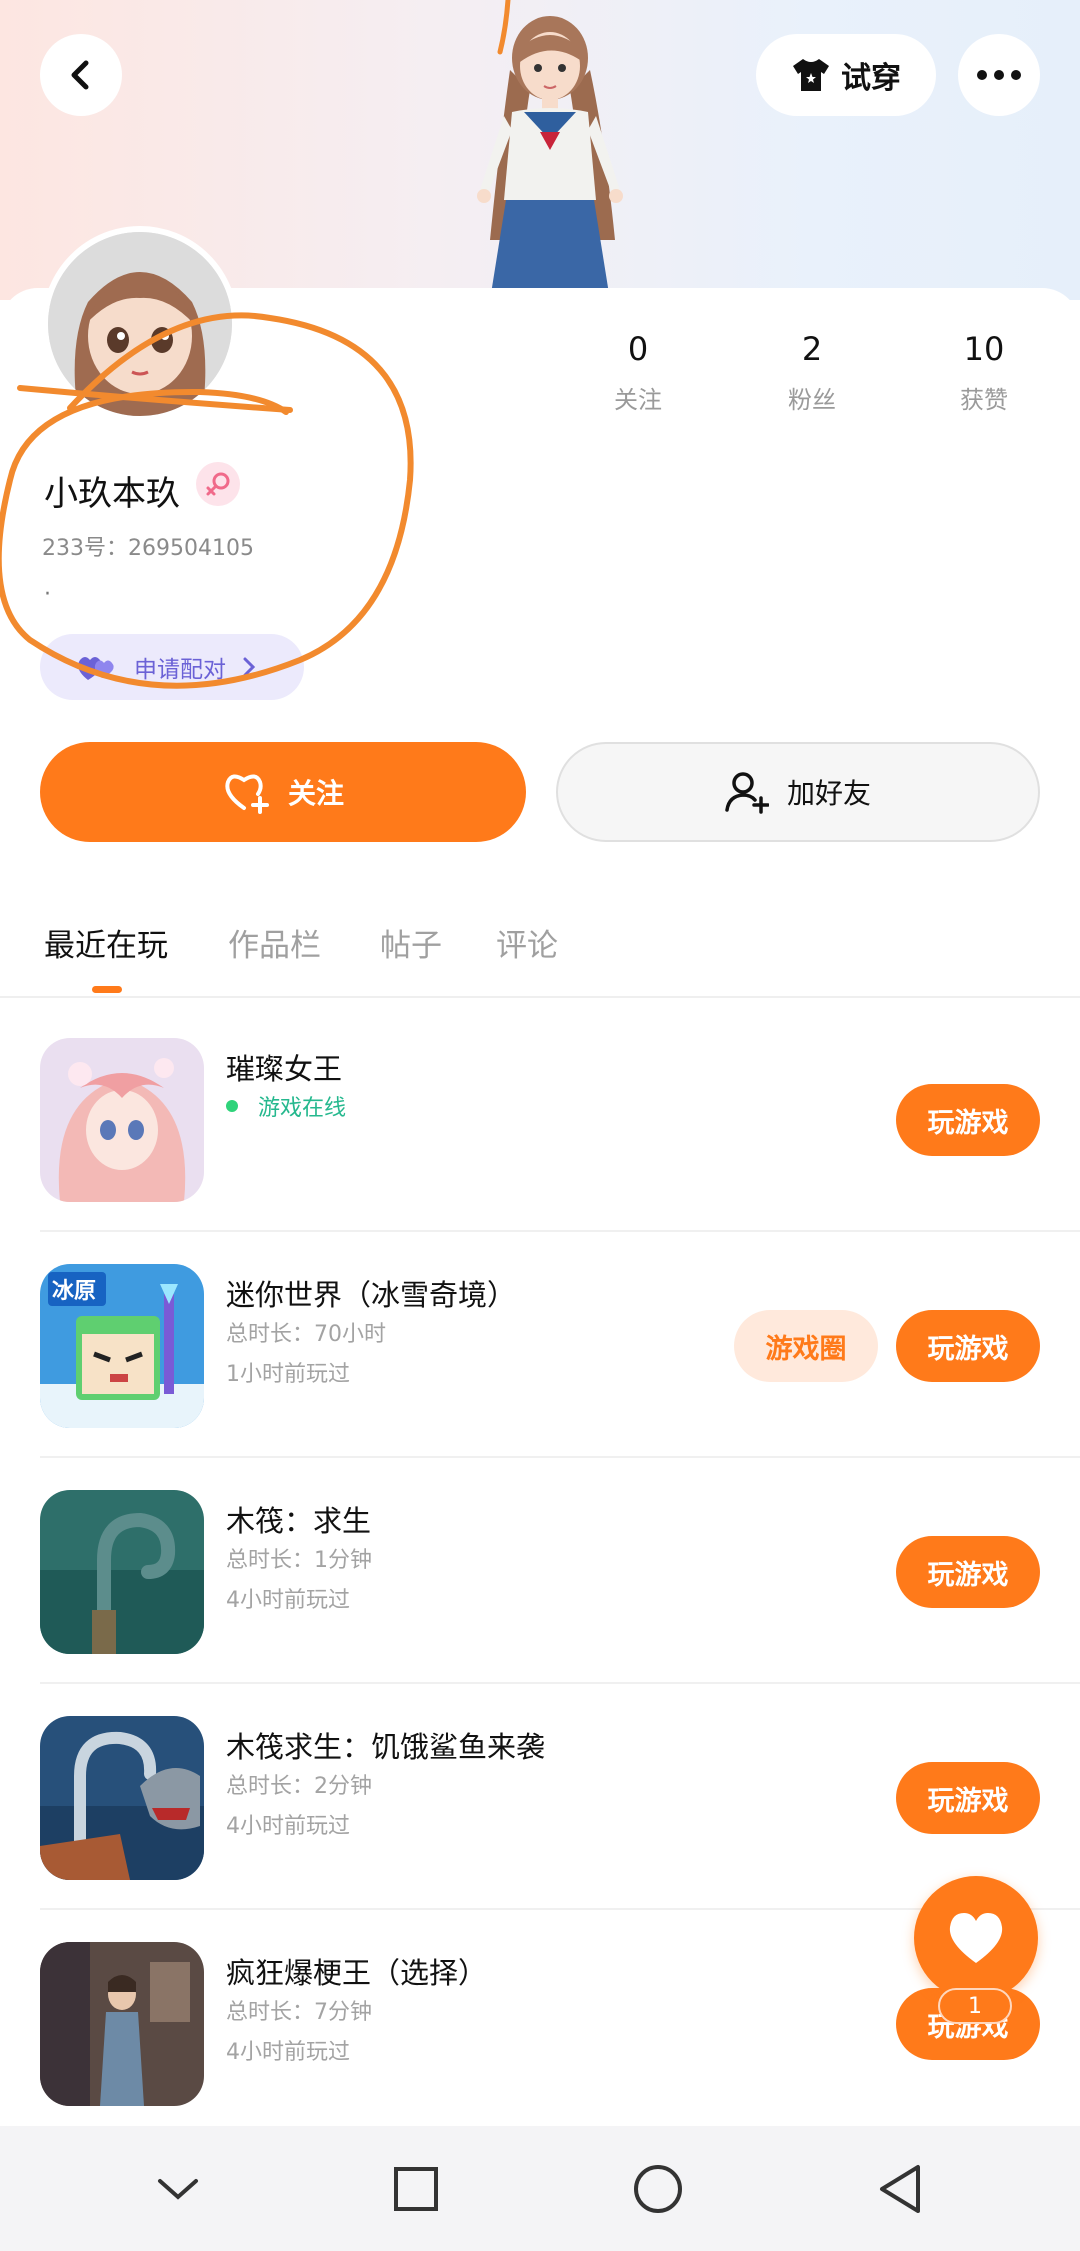 Image resolution: width=1080 pixels, height=2251 pixels. Describe the element at coordinates (299, 1521) in the screenshot. I see `game-title: 木筏：求生` at that location.